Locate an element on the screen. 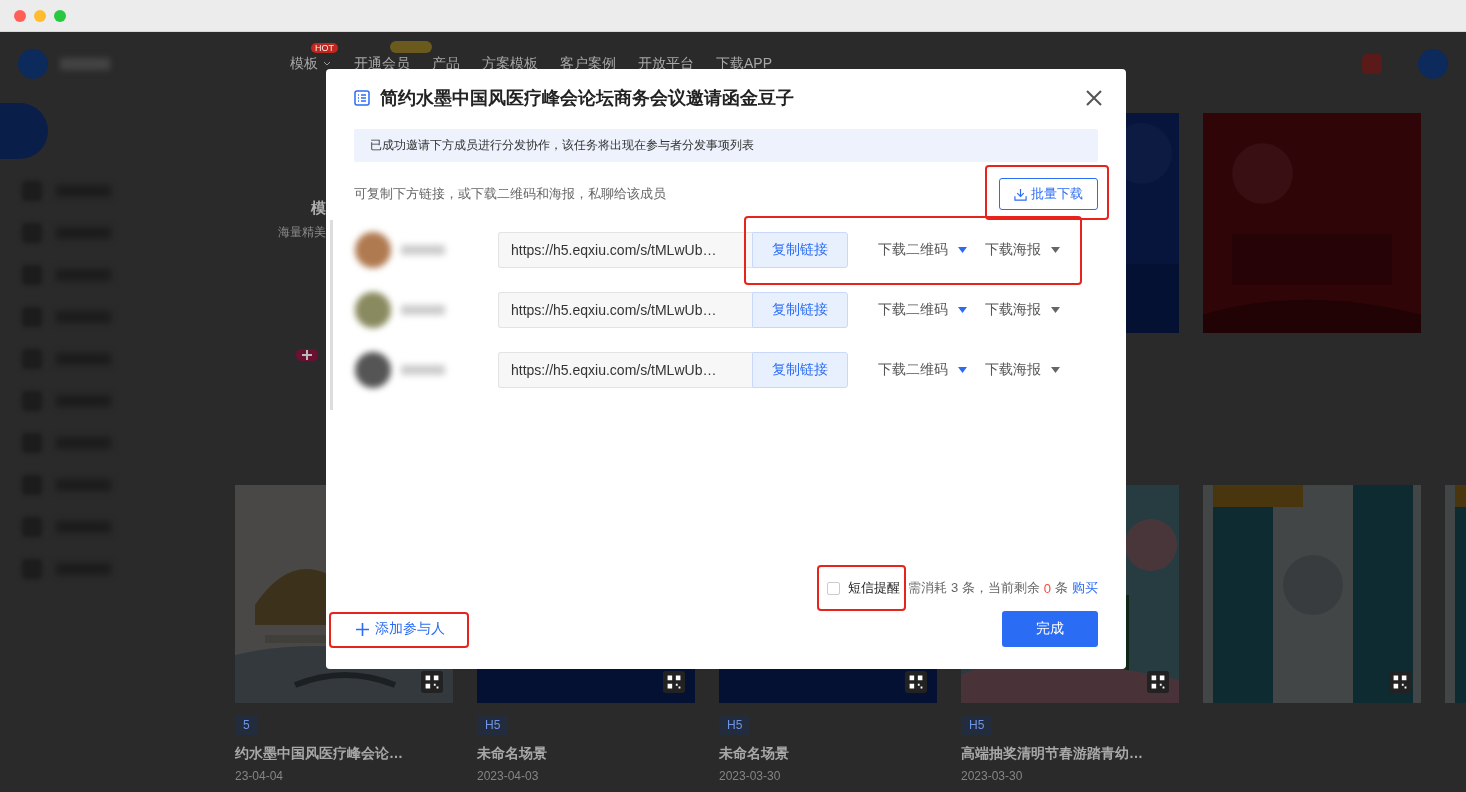  zoom-window-button is located at coordinates (60, 15).